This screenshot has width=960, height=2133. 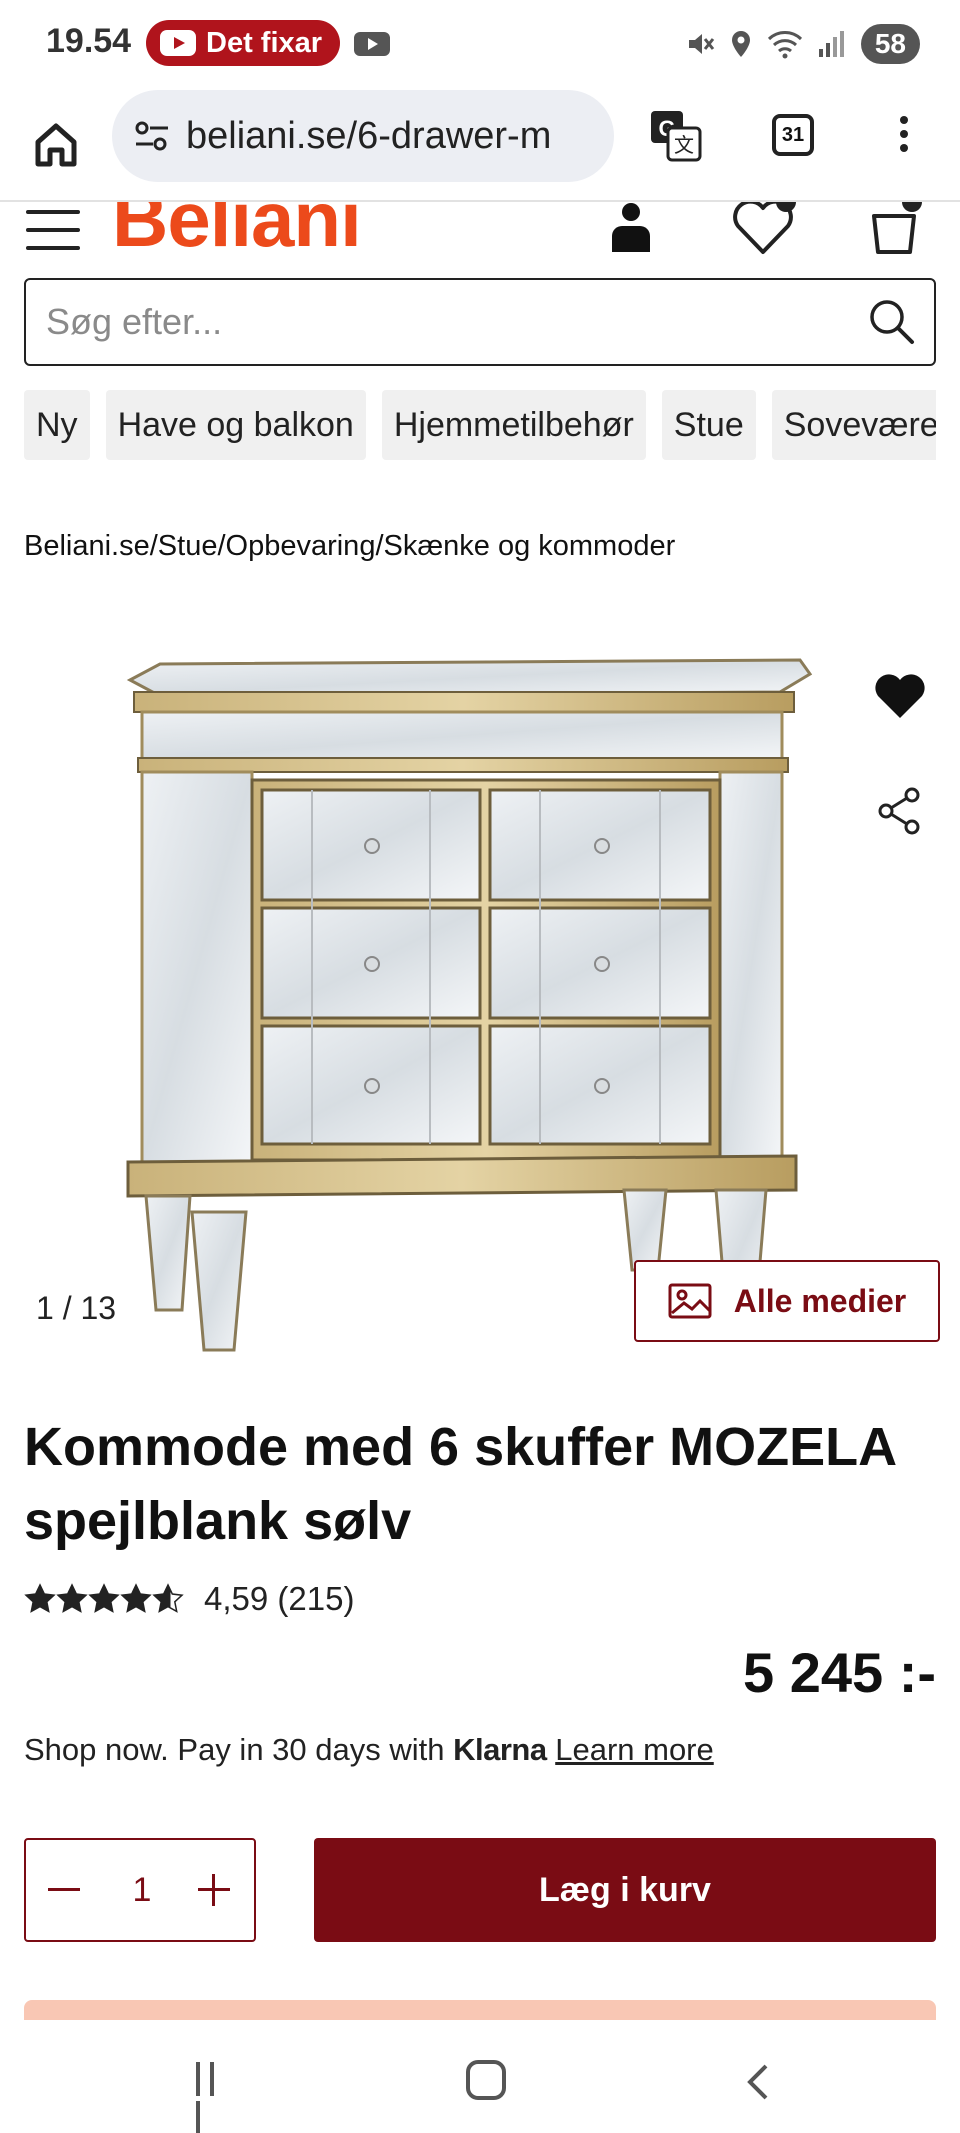 I want to click on rating-text: 4,59 (215), so click(x=279, y=1598).